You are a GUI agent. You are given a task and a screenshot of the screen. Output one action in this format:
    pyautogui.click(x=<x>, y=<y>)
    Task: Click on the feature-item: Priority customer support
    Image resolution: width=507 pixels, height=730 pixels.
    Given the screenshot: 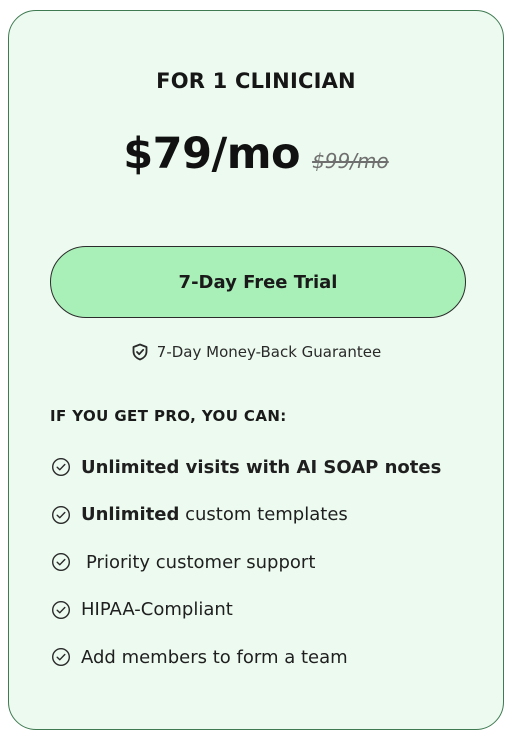 What is the action you would take?
    pyautogui.click(x=246, y=562)
    